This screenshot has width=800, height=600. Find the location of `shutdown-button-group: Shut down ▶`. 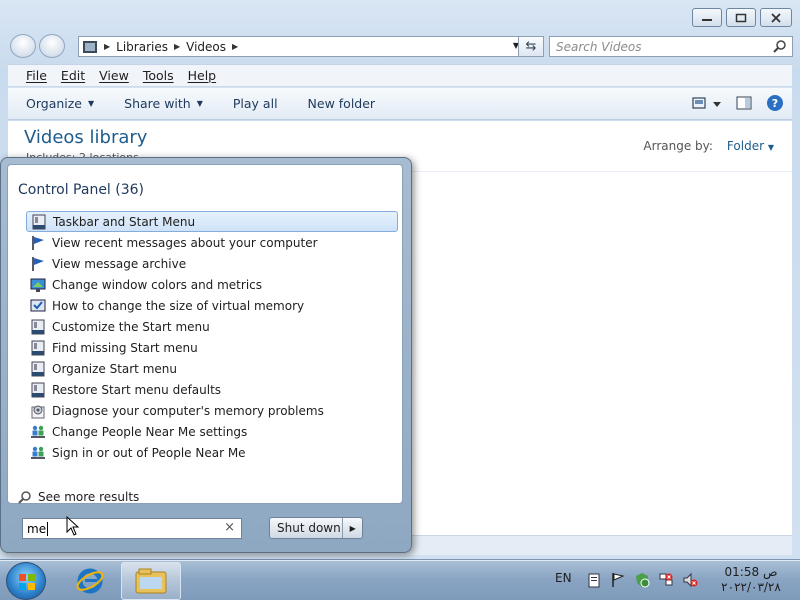

shutdown-button-group: Shut down ▶ is located at coordinates (316, 528).